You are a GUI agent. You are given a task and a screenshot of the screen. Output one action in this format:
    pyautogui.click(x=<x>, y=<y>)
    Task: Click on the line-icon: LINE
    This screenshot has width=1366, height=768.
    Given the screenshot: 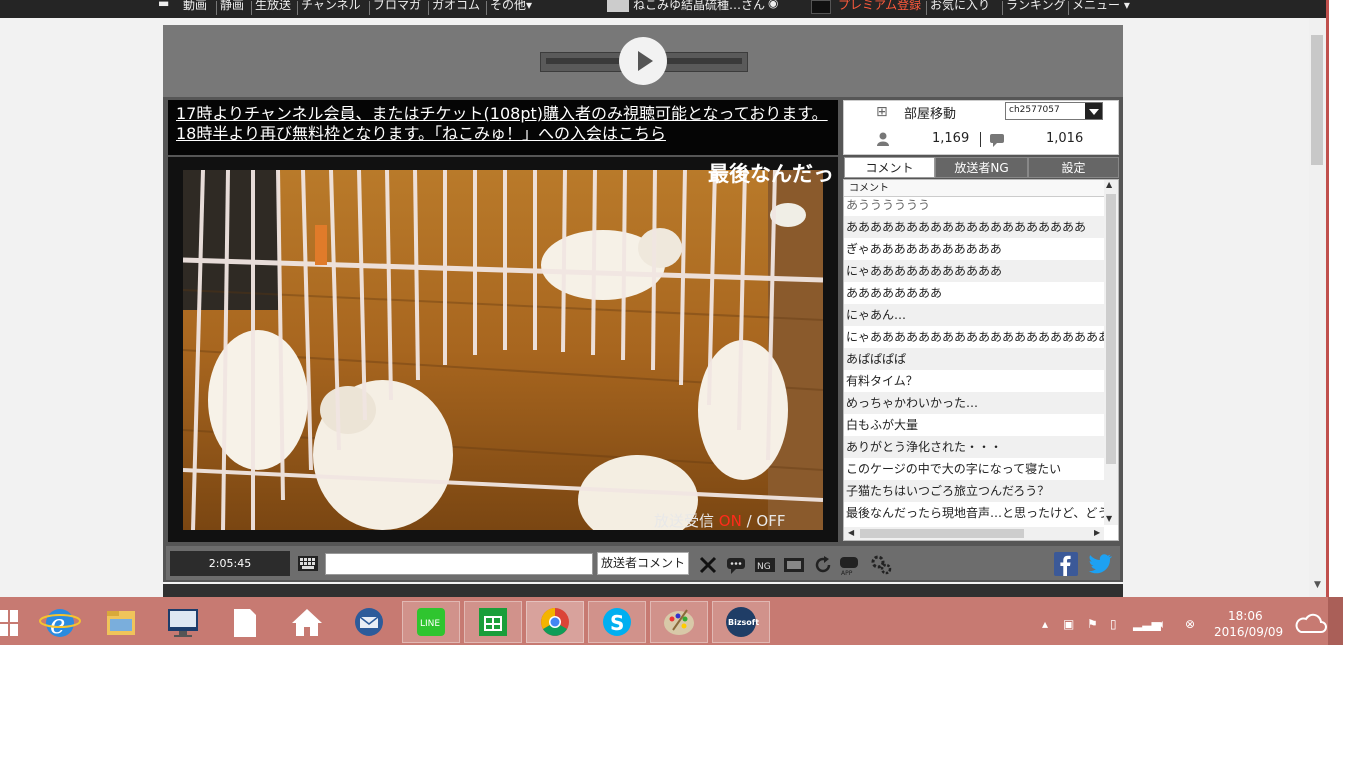 What is the action you would take?
    pyautogui.click(x=431, y=622)
    